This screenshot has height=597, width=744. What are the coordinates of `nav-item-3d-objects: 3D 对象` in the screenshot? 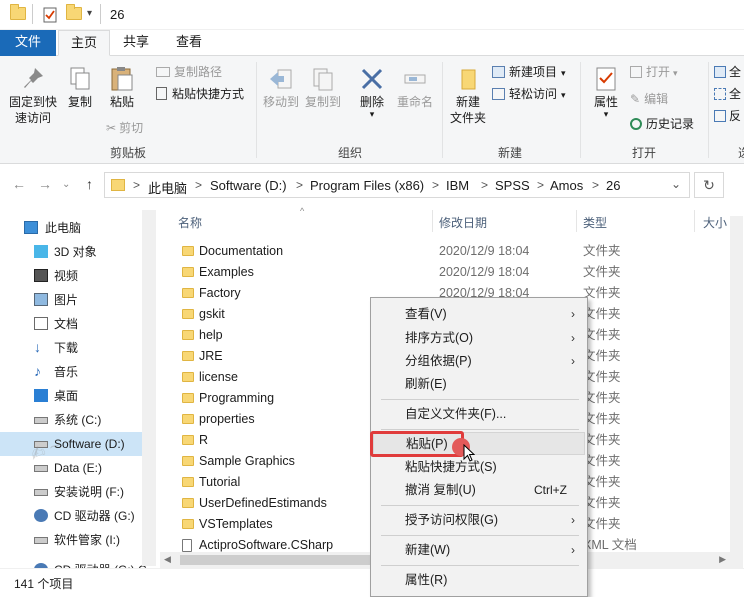 It's located at (78, 252).